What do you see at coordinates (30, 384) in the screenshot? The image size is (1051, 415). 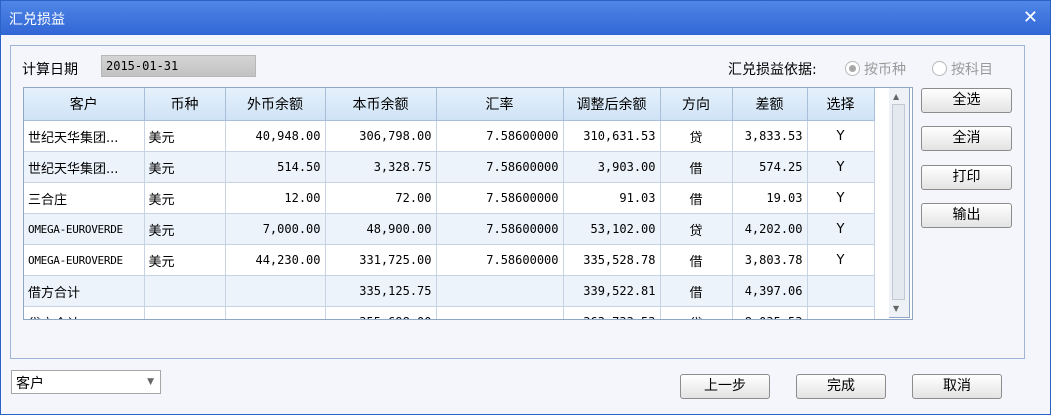 I see `group-by-value: 客户` at bounding box center [30, 384].